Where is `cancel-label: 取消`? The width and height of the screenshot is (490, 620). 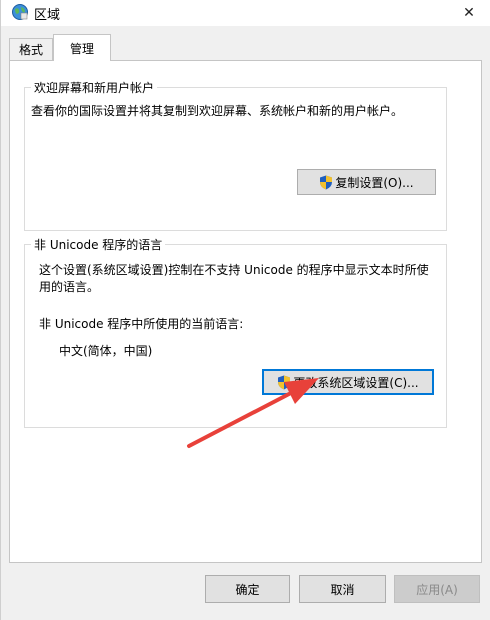 cancel-label: 取消 is located at coordinates (342, 589).